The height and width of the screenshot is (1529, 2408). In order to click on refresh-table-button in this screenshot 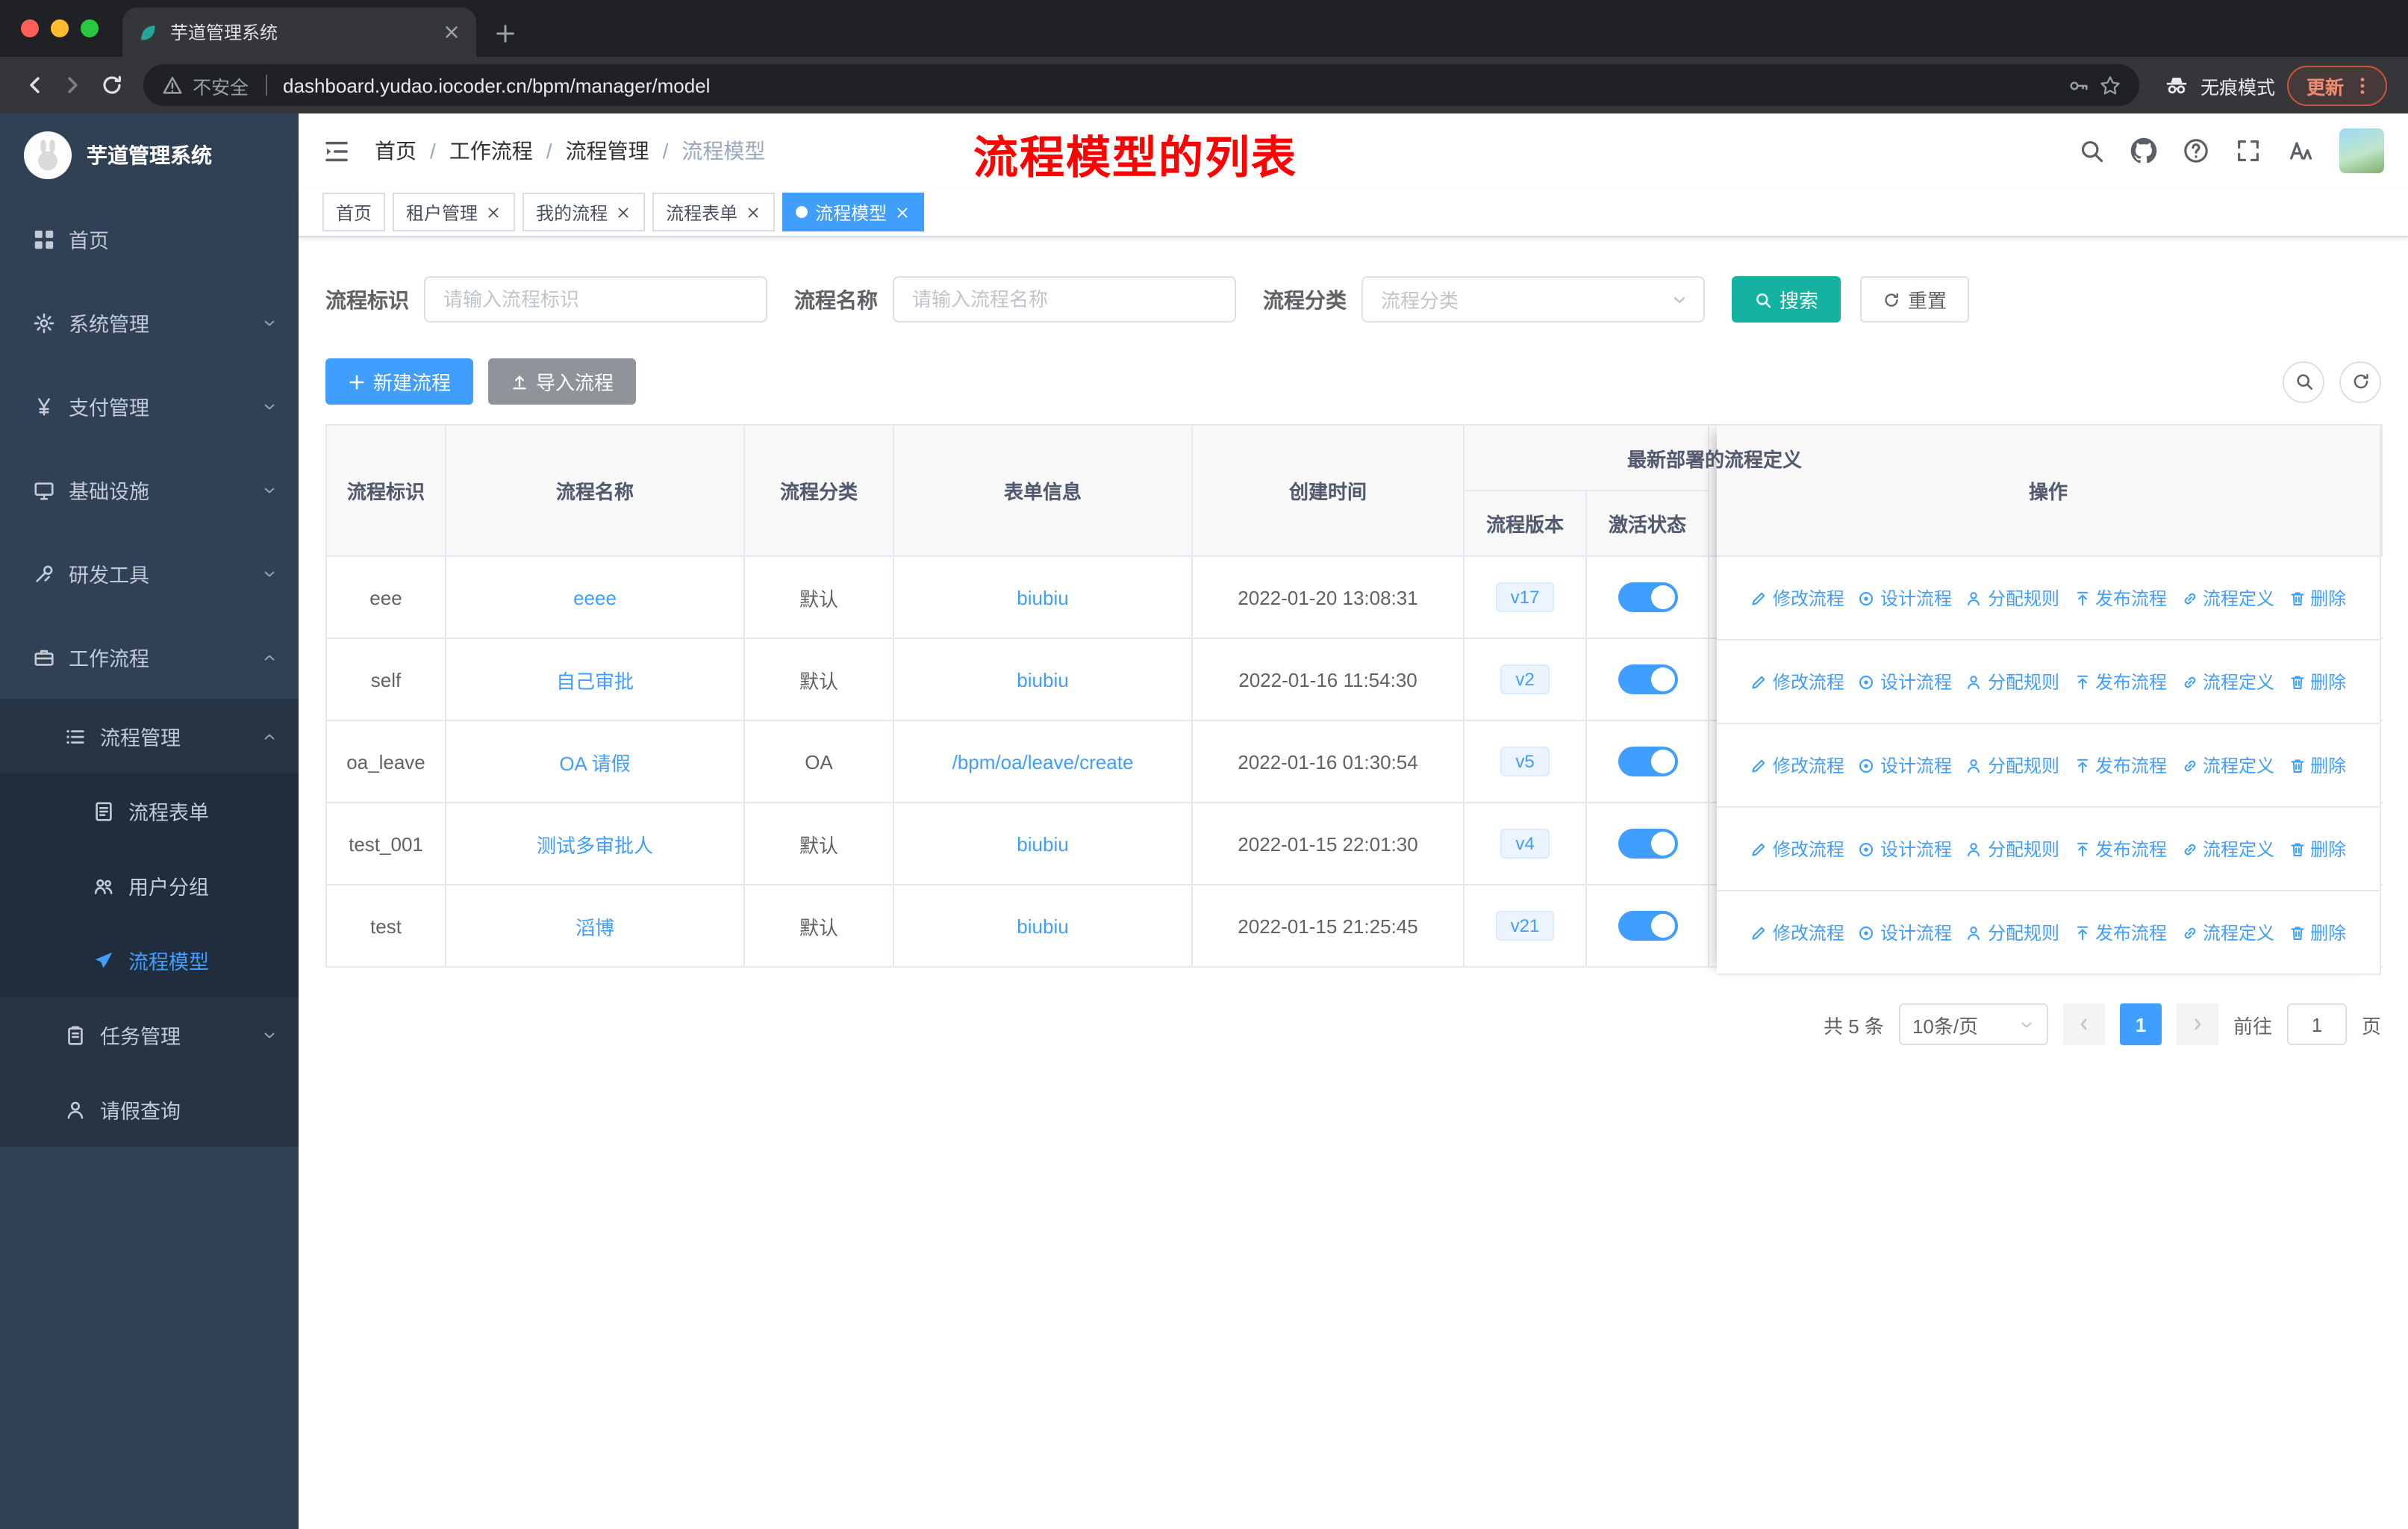, I will do `click(2360, 381)`.